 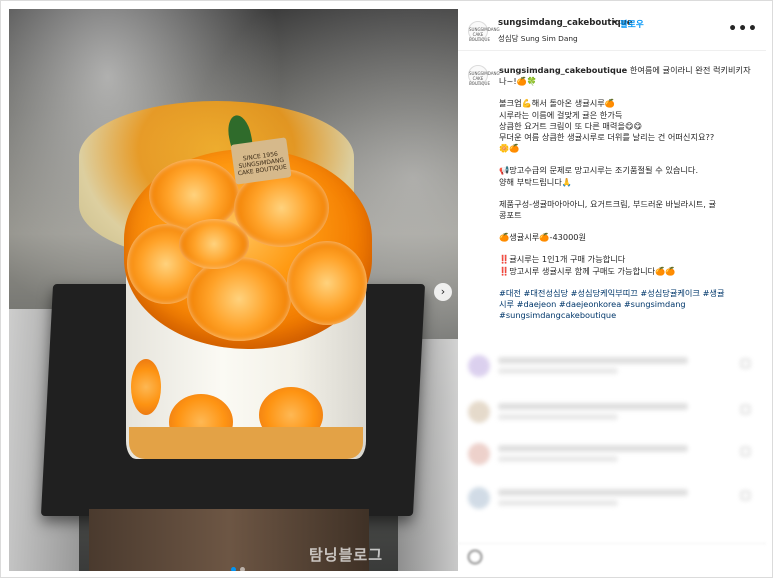 What do you see at coordinates (475, 557) in the screenshot?
I see `emoji-icon` at bounding box center [475, 557].